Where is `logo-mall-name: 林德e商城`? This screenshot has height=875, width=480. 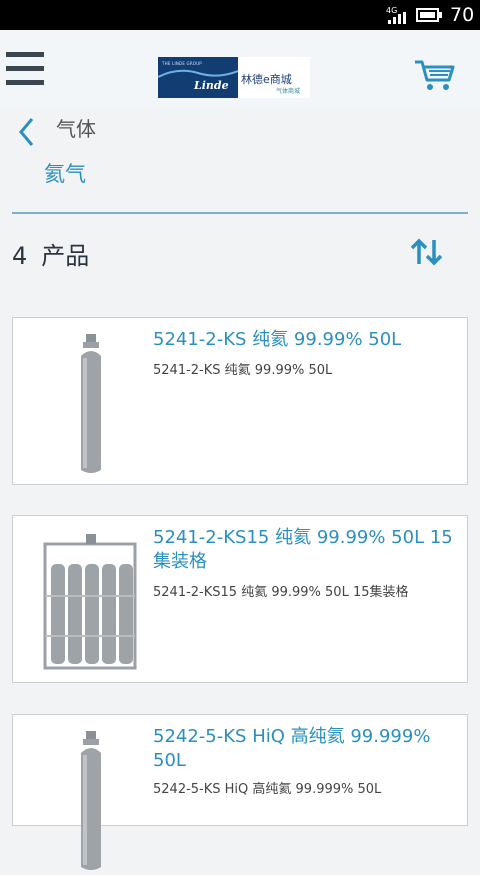 logo-mall-name: 林德e商城 is located at coordinates (266, 79).